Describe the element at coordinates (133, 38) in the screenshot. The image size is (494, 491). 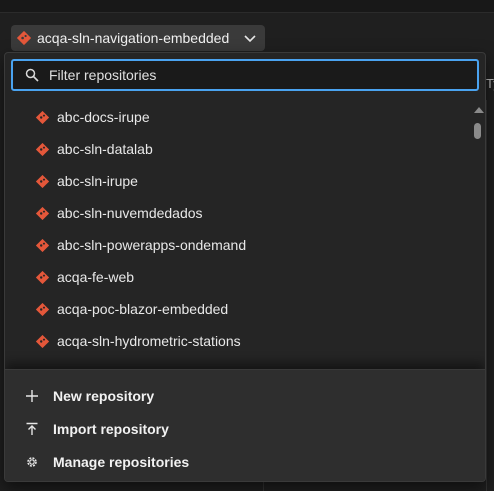
I see `current-repository-name: acqa-sln-navigation-embedded` at that location.